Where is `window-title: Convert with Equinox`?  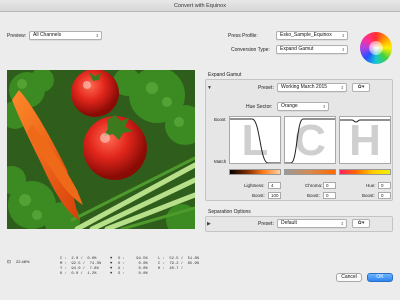
window-title: Convert with Equinox is located at coordinates (200, 6).